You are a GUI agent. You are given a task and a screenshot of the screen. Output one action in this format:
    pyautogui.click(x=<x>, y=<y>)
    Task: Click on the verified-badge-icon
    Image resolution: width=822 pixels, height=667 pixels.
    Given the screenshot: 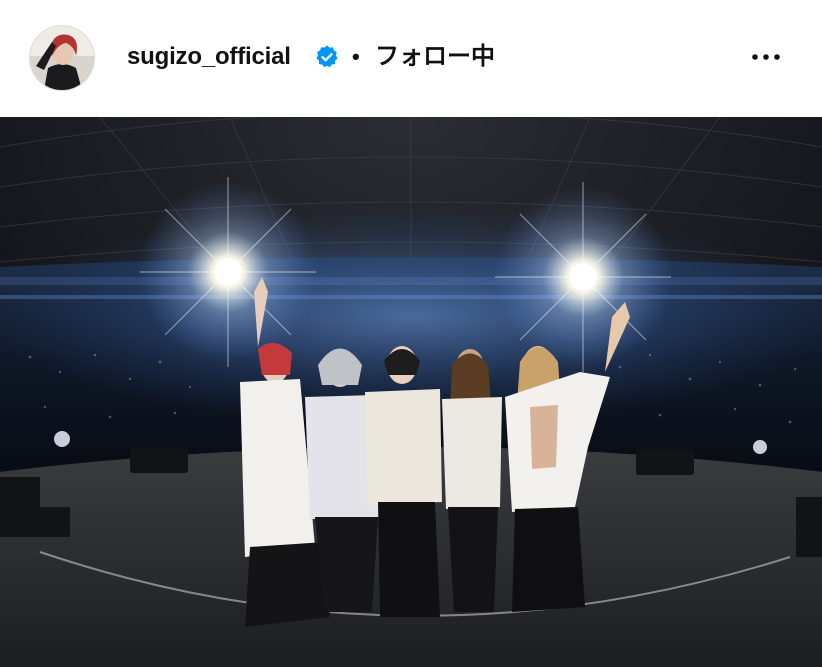 What is the action you would take?
    pyautogui.click(x=327, y=57)
    